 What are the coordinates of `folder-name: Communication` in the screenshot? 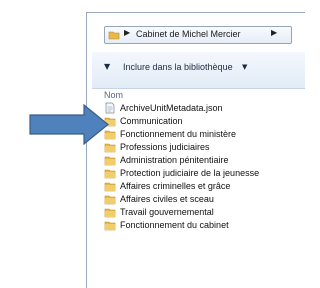 It's located at (151, 120).